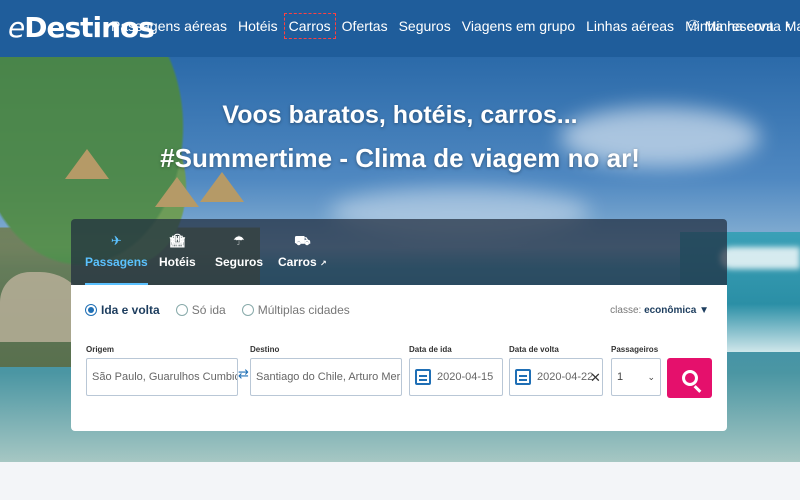  I want to click on destination-field: Destino Santiago do Chile, Arturo Merino, so click(326, 370).